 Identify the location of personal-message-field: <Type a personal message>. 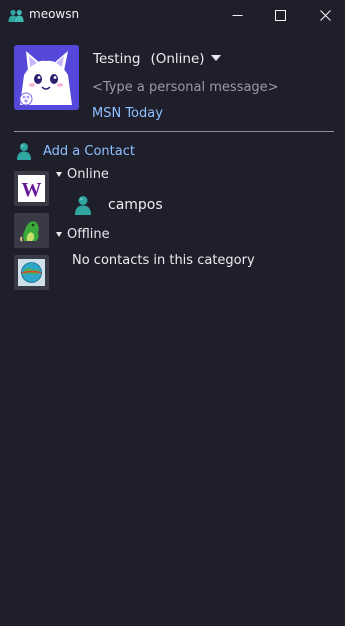
(185, 87).